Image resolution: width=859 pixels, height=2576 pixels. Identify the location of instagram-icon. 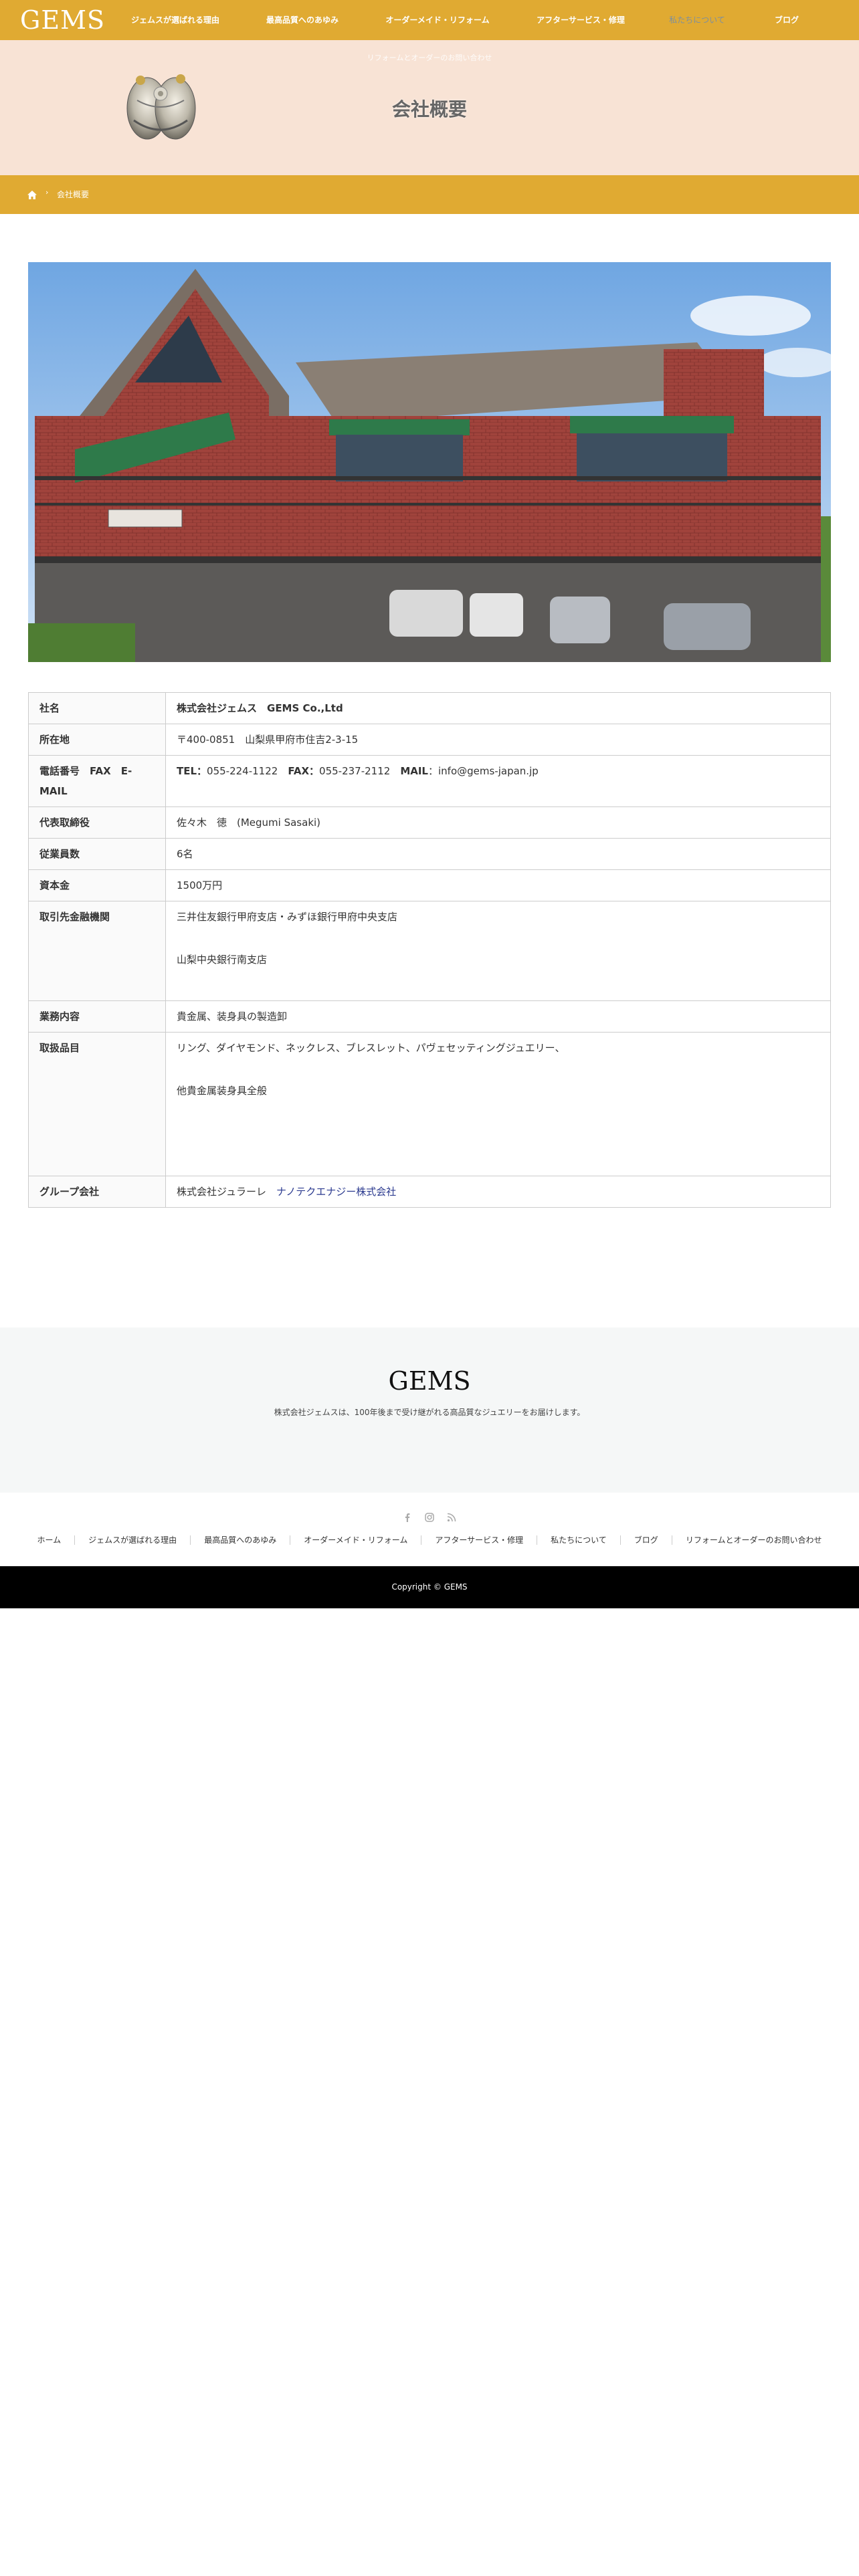
(429, 1518).